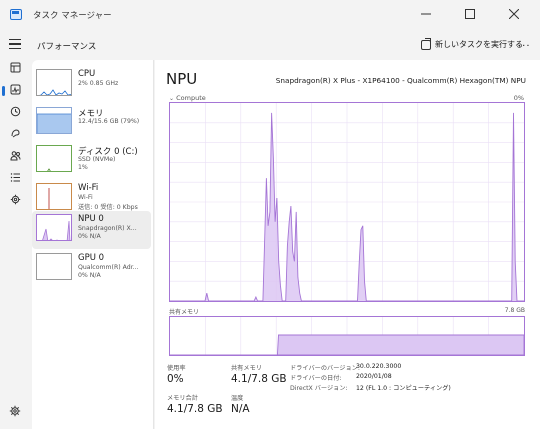  Describe the element at coordinates (182, 79) in the screenshot. I see `detail-title: NPU` at that location.